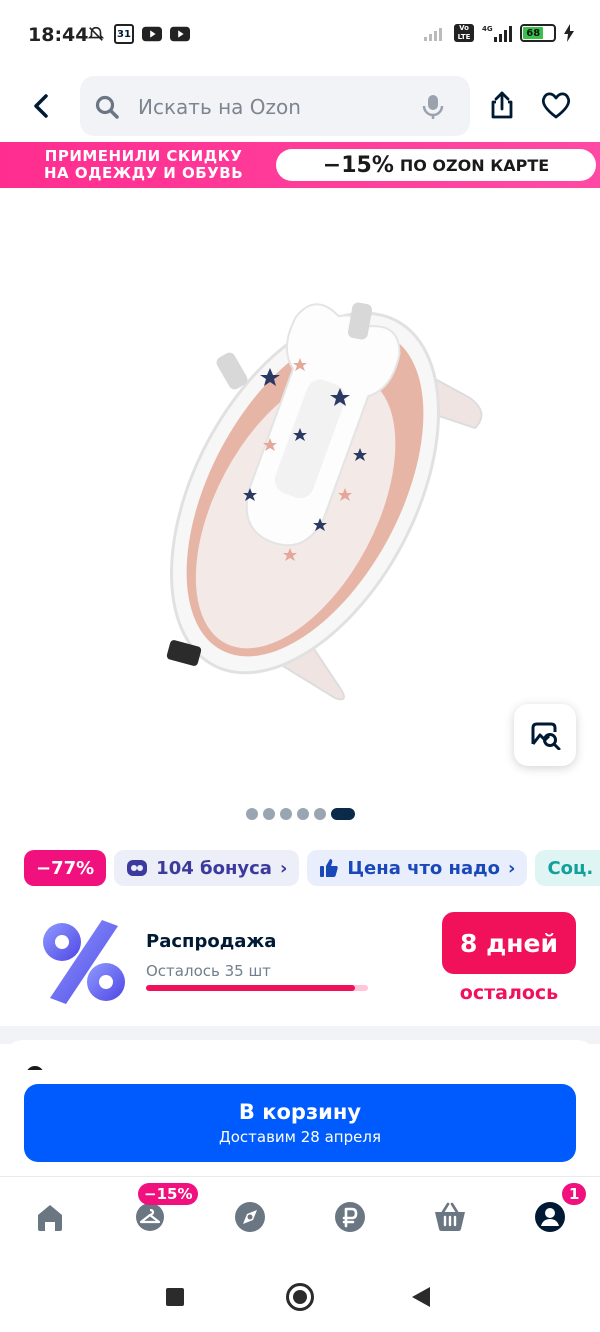 The image size is (600, 1332). What do you see at coordinates (124, 34) in the screenshot?
I see `calendar-icon: 31` at bounding box center [124, 34].